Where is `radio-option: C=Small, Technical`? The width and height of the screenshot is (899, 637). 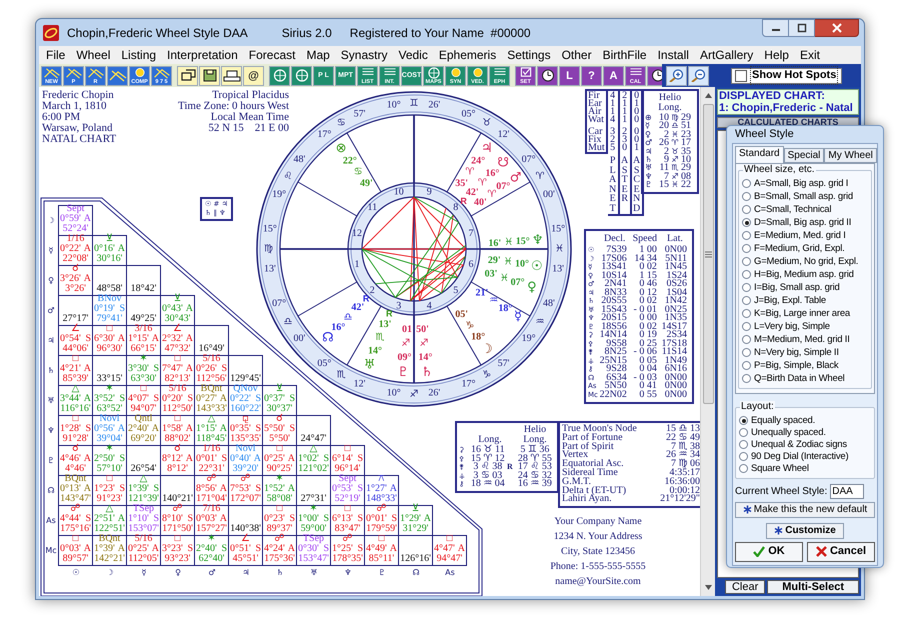
radio-option: C=Small, Technical is located at coordinates (787, 210).